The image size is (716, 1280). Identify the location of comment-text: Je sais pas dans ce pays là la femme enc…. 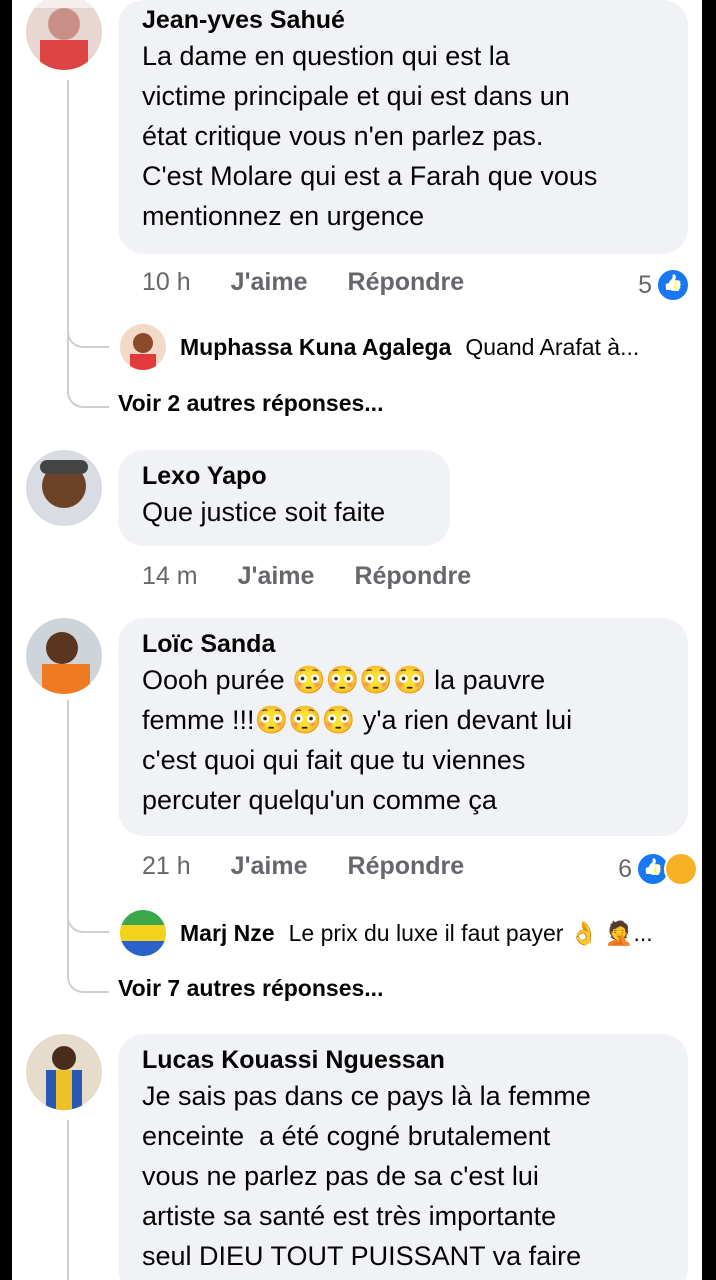
(366, 1176).